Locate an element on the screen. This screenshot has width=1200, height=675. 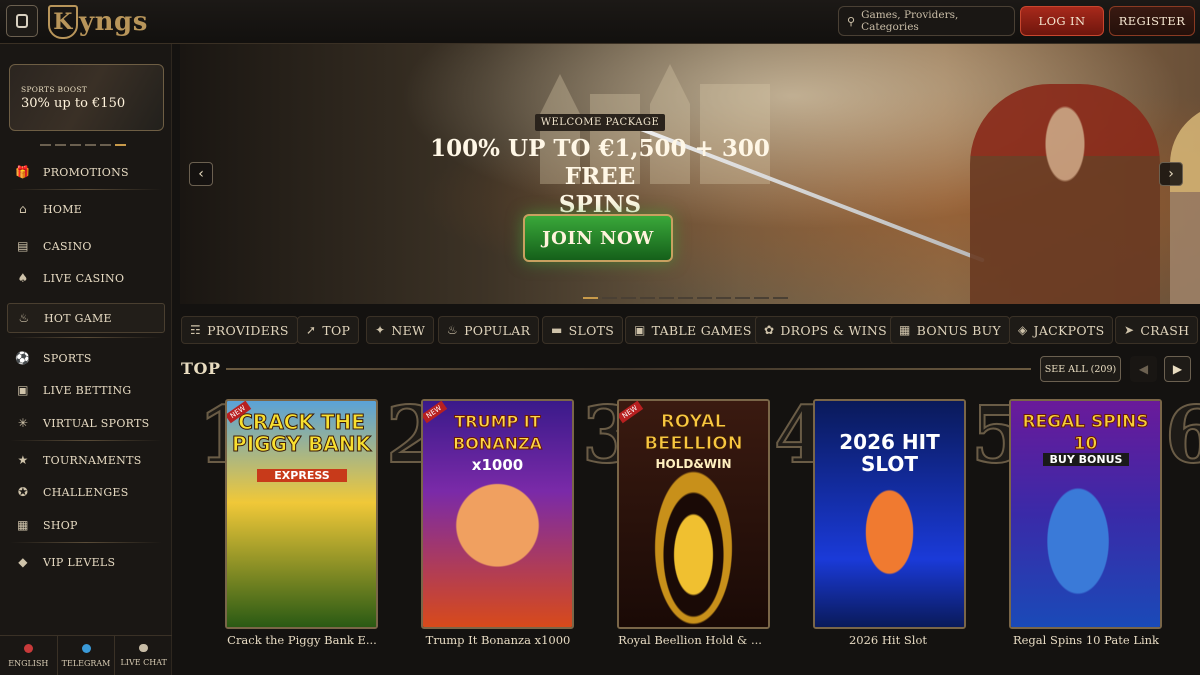
tab-label: JACKPOTS is located at coordinates (1069, 330).